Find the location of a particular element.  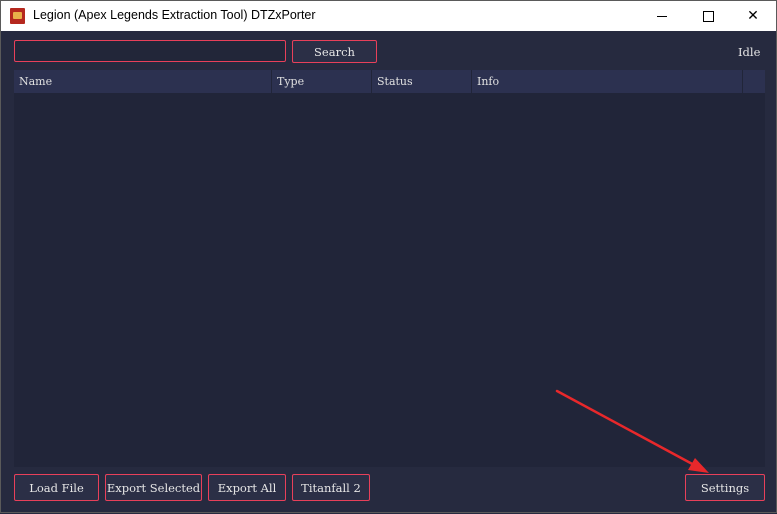

close-icon: ✕ is located at coordinates (753, 16).